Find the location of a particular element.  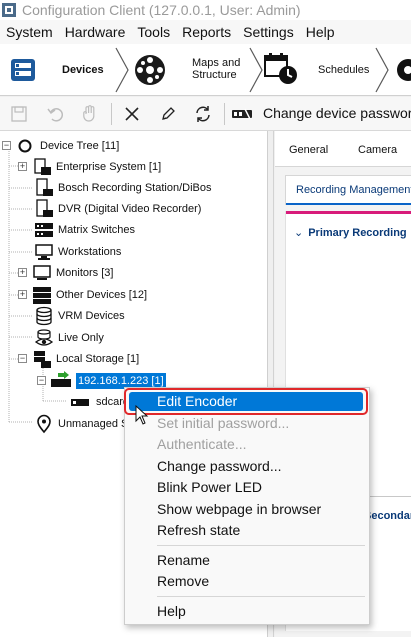

tree-node-other-devices: + Other Devices [12] is located at coordinates (82, 294).